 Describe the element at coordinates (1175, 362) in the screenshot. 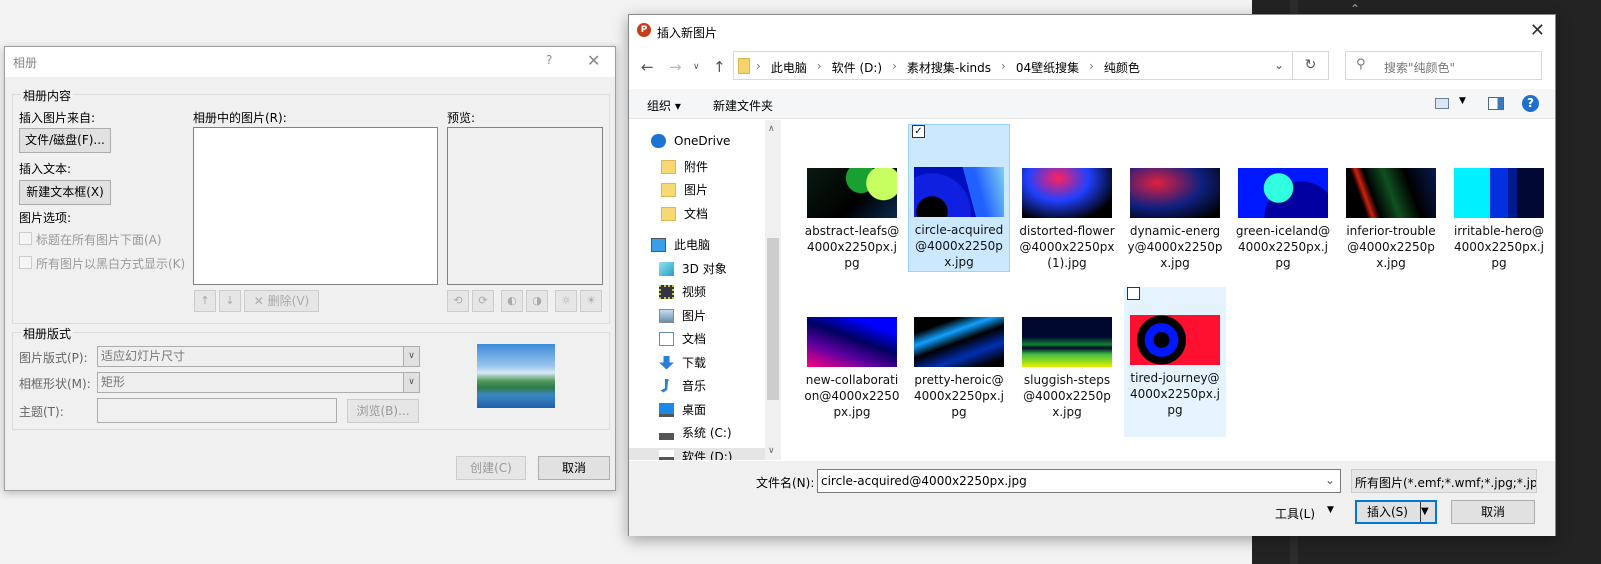

I see `file-tile: tired-journey@4000x2250px.jpg` at that location.